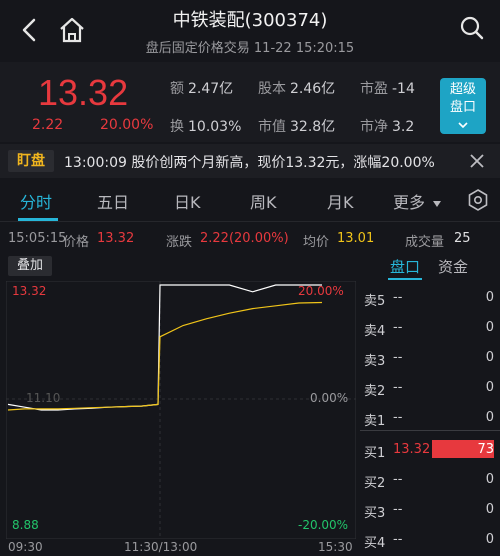 Image resolution: width=500 pixels, height=556 pixels. I want to click on ask-row: 卖1 -- 0, so click(429, 419).